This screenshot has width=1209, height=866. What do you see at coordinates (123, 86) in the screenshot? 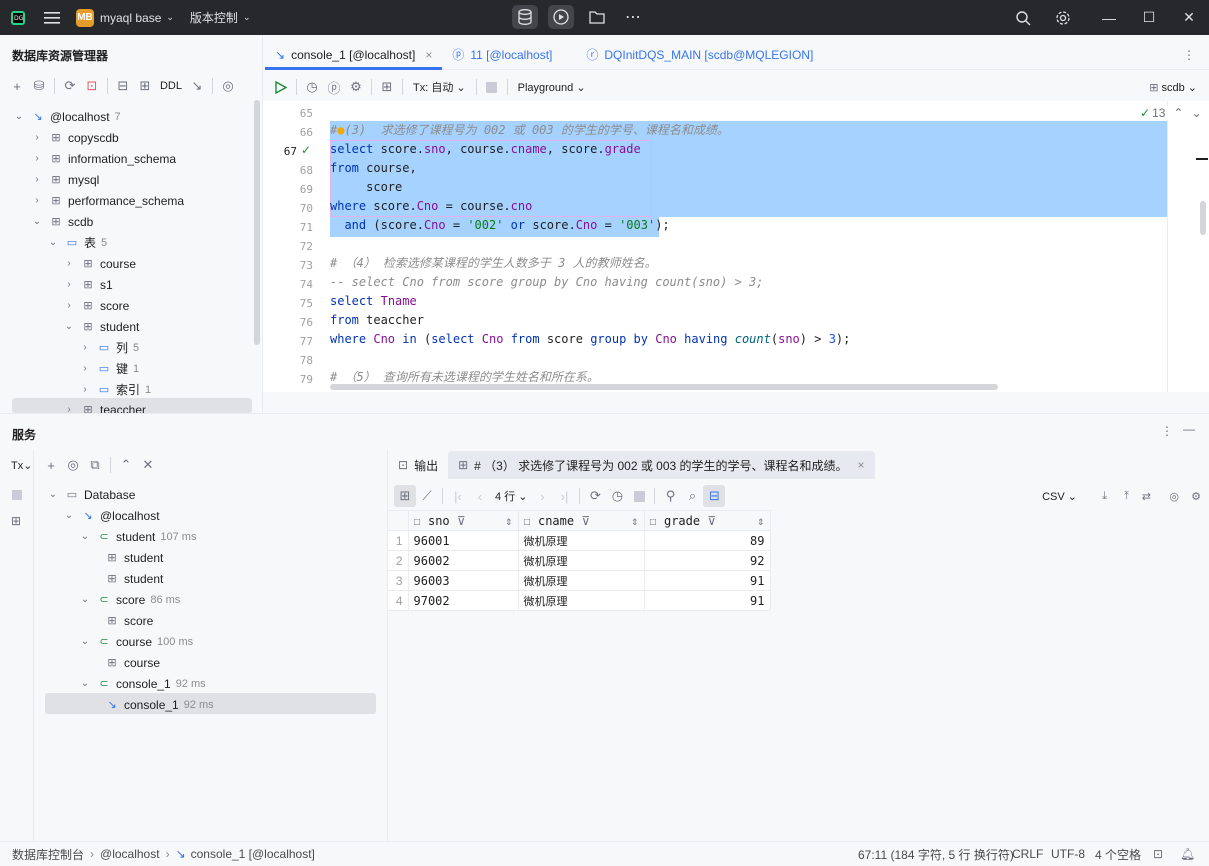
I see `console-icon: ⊟` at bounding box center [123, 86].